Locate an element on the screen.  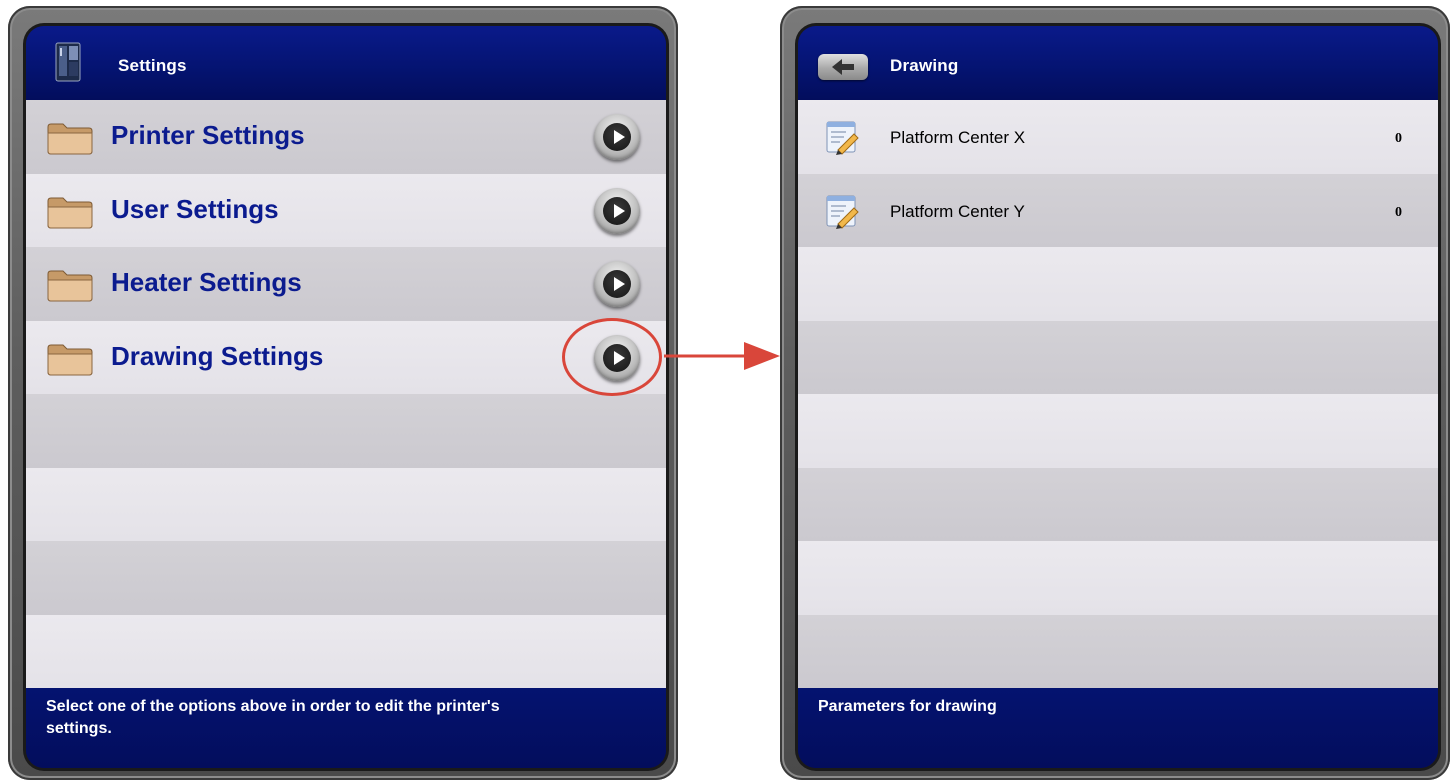
footer-hint-text: Parameters for drawing is located at coordinates (907, 706).